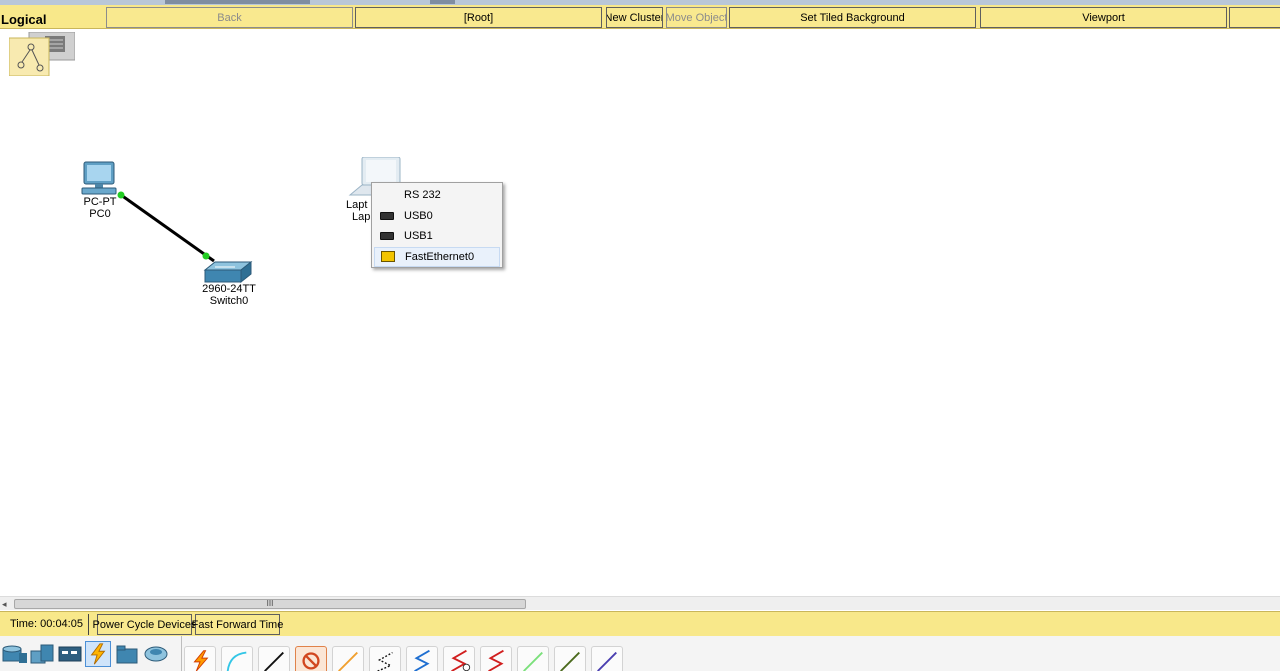 Image resolution: width=1280 pixels, height=671 pixels. What do you see at coordinates (478, 17) in the screenshot?
I see `root-button: [Root]` at bounding box center [478, 17].